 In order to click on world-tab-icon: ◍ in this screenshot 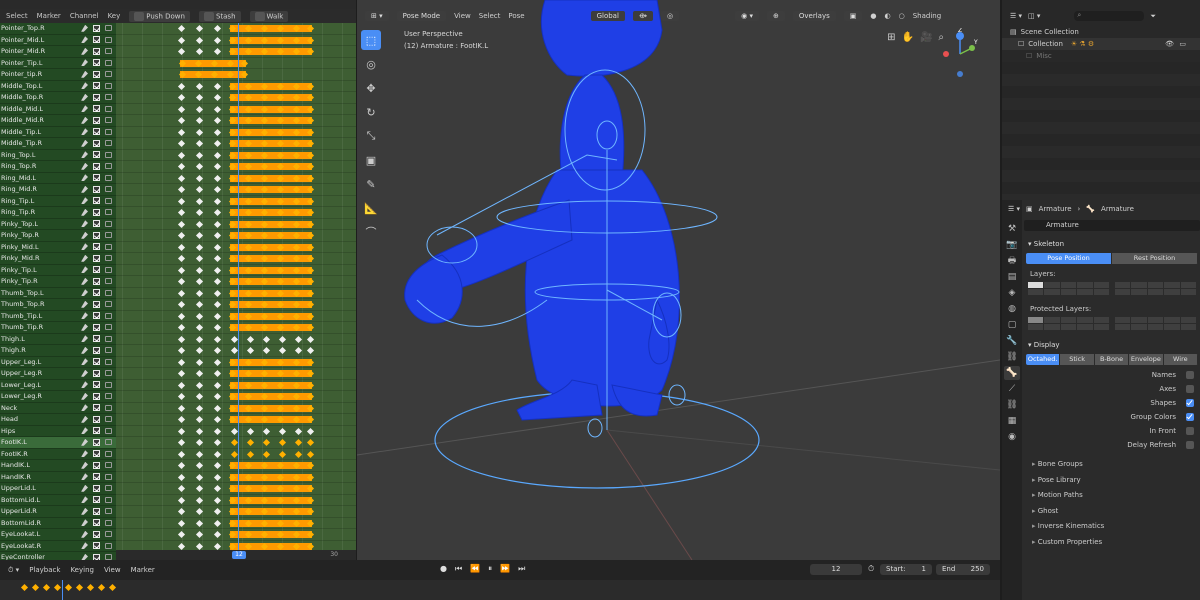, I will do `click(1012, 309)`.